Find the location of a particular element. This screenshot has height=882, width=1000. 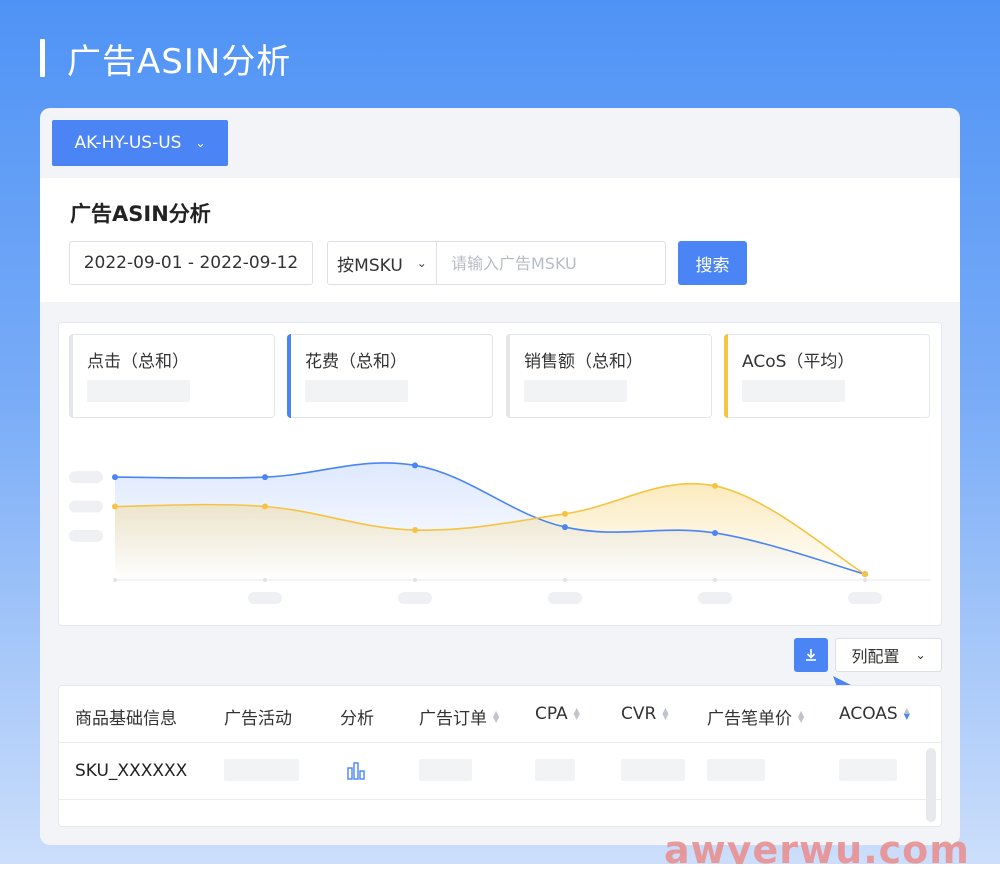

date-range-picker: 2022-09-01 - 2022-09-12 is located at coordinates (191, 263).